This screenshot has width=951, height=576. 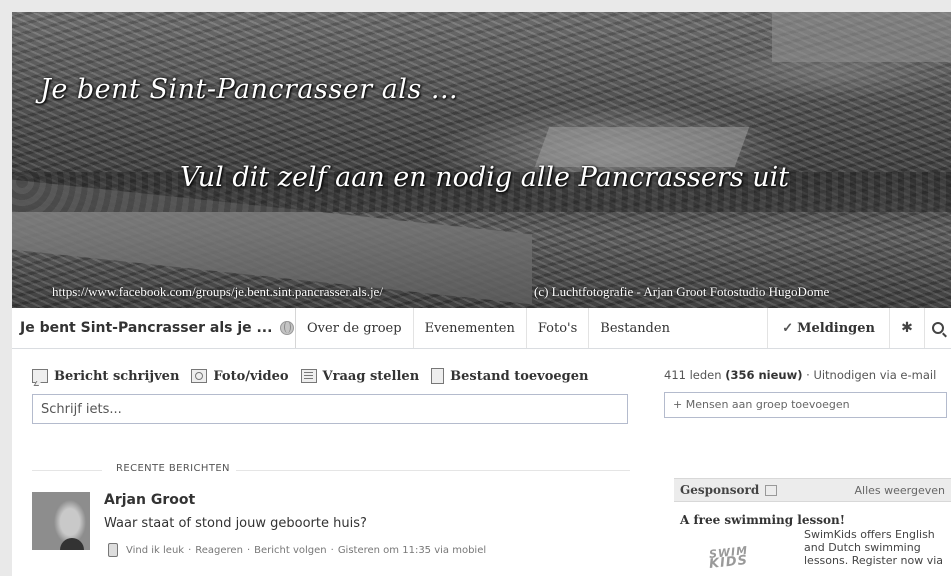 I want to click on question-icon, so click(x=308, y=376).